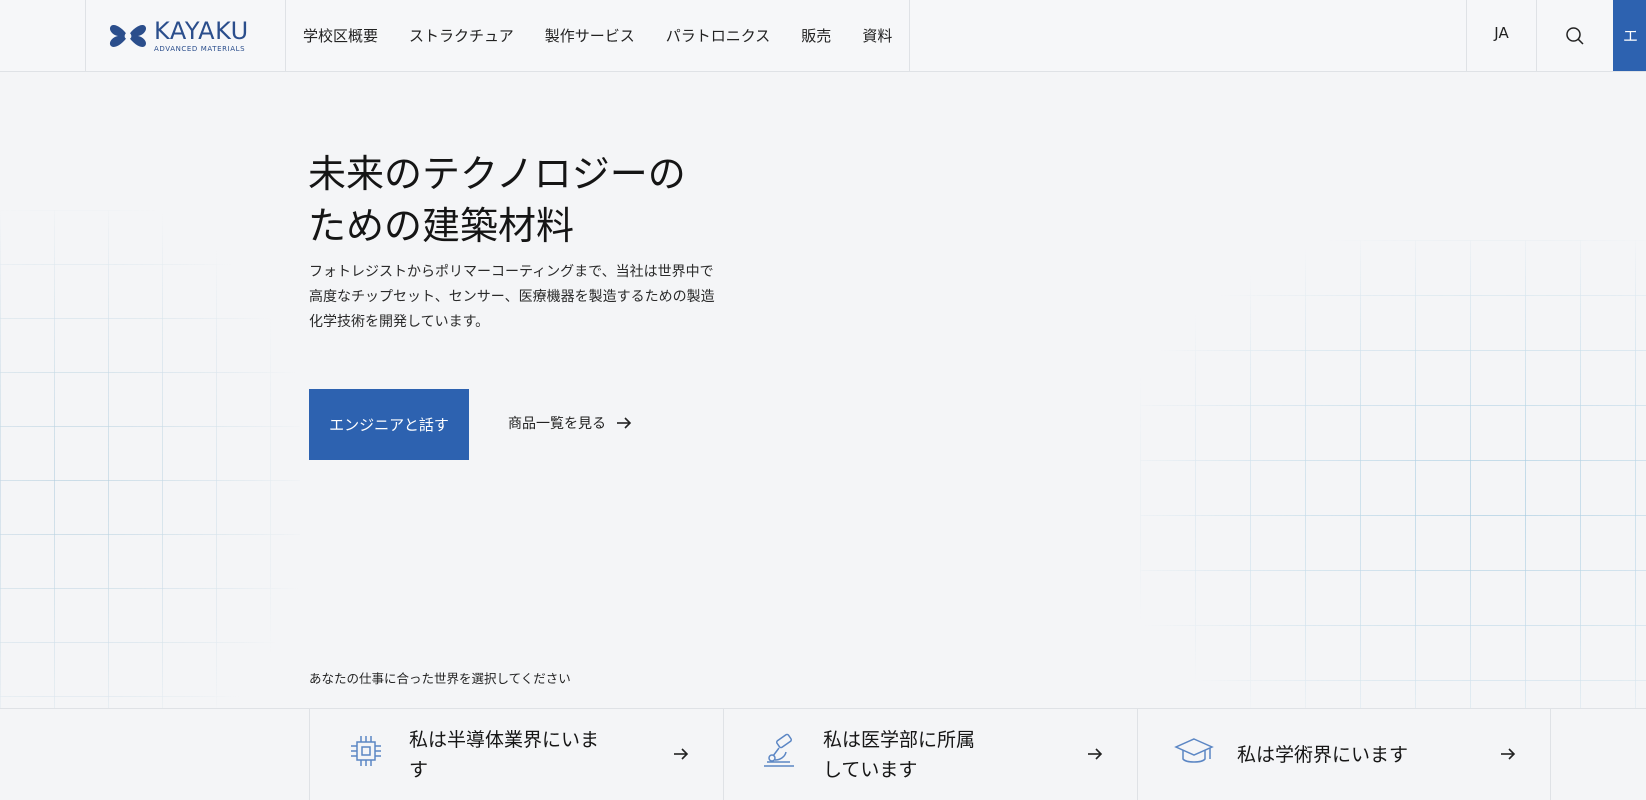  I want to click on main-nav: 学校区概要 ストラクチュア 製作サービス パラトロニクス 販売 資料, so click(598, 35).